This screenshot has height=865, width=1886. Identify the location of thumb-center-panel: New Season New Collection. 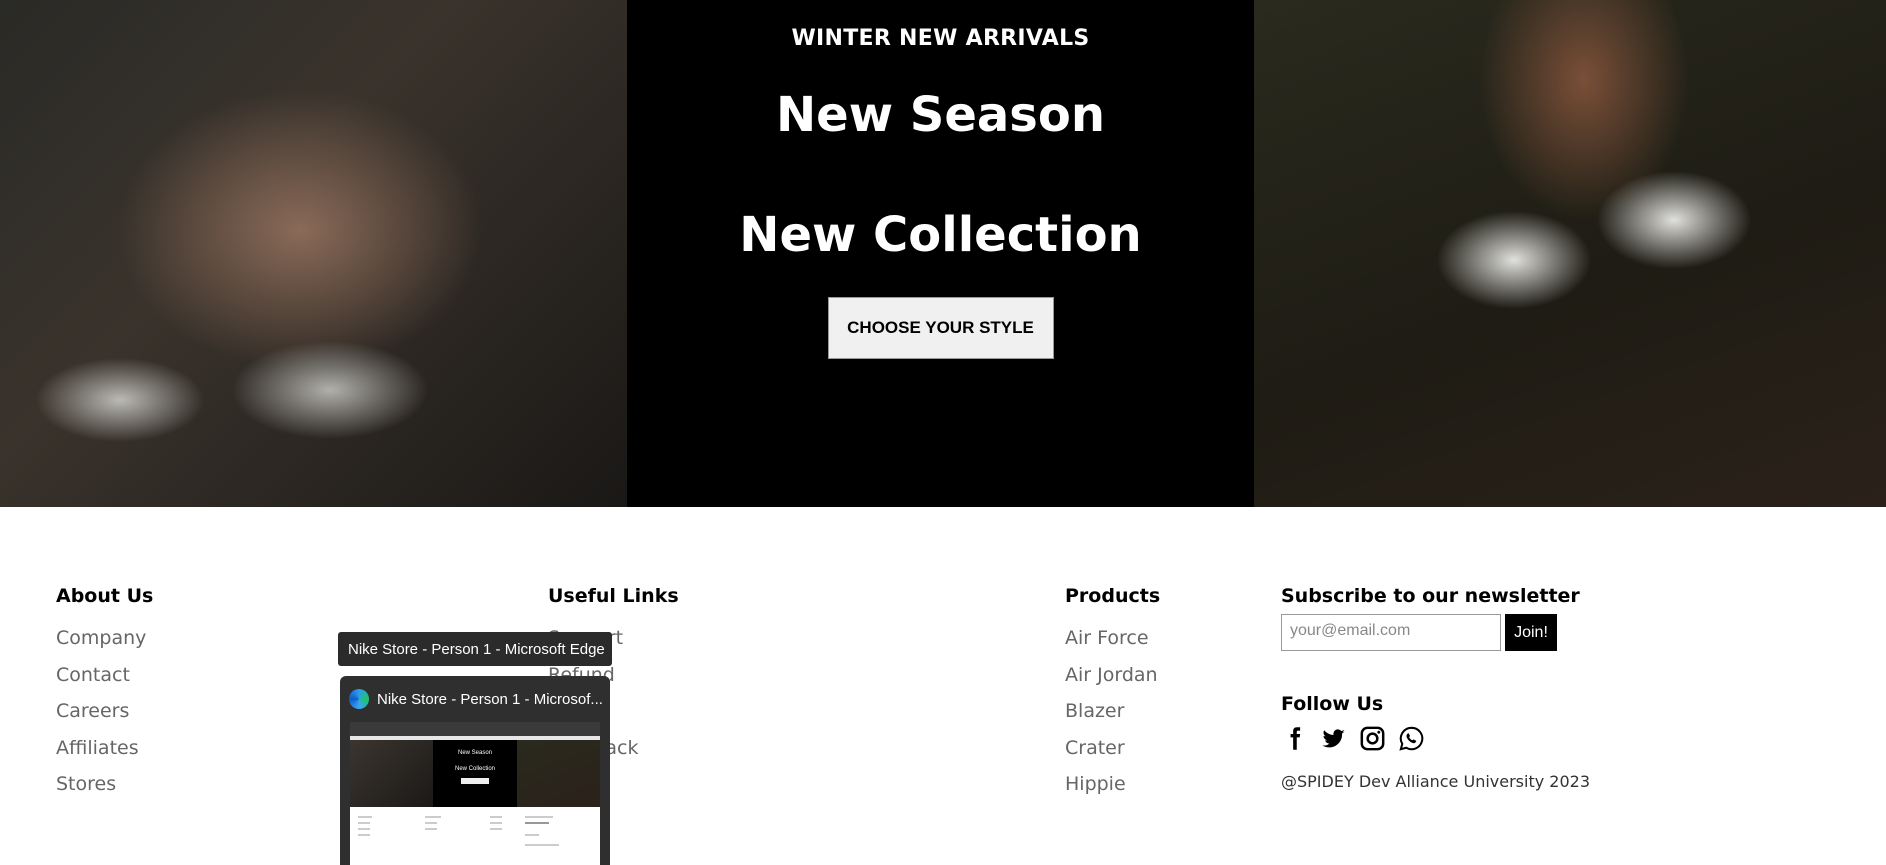
(475, 773).